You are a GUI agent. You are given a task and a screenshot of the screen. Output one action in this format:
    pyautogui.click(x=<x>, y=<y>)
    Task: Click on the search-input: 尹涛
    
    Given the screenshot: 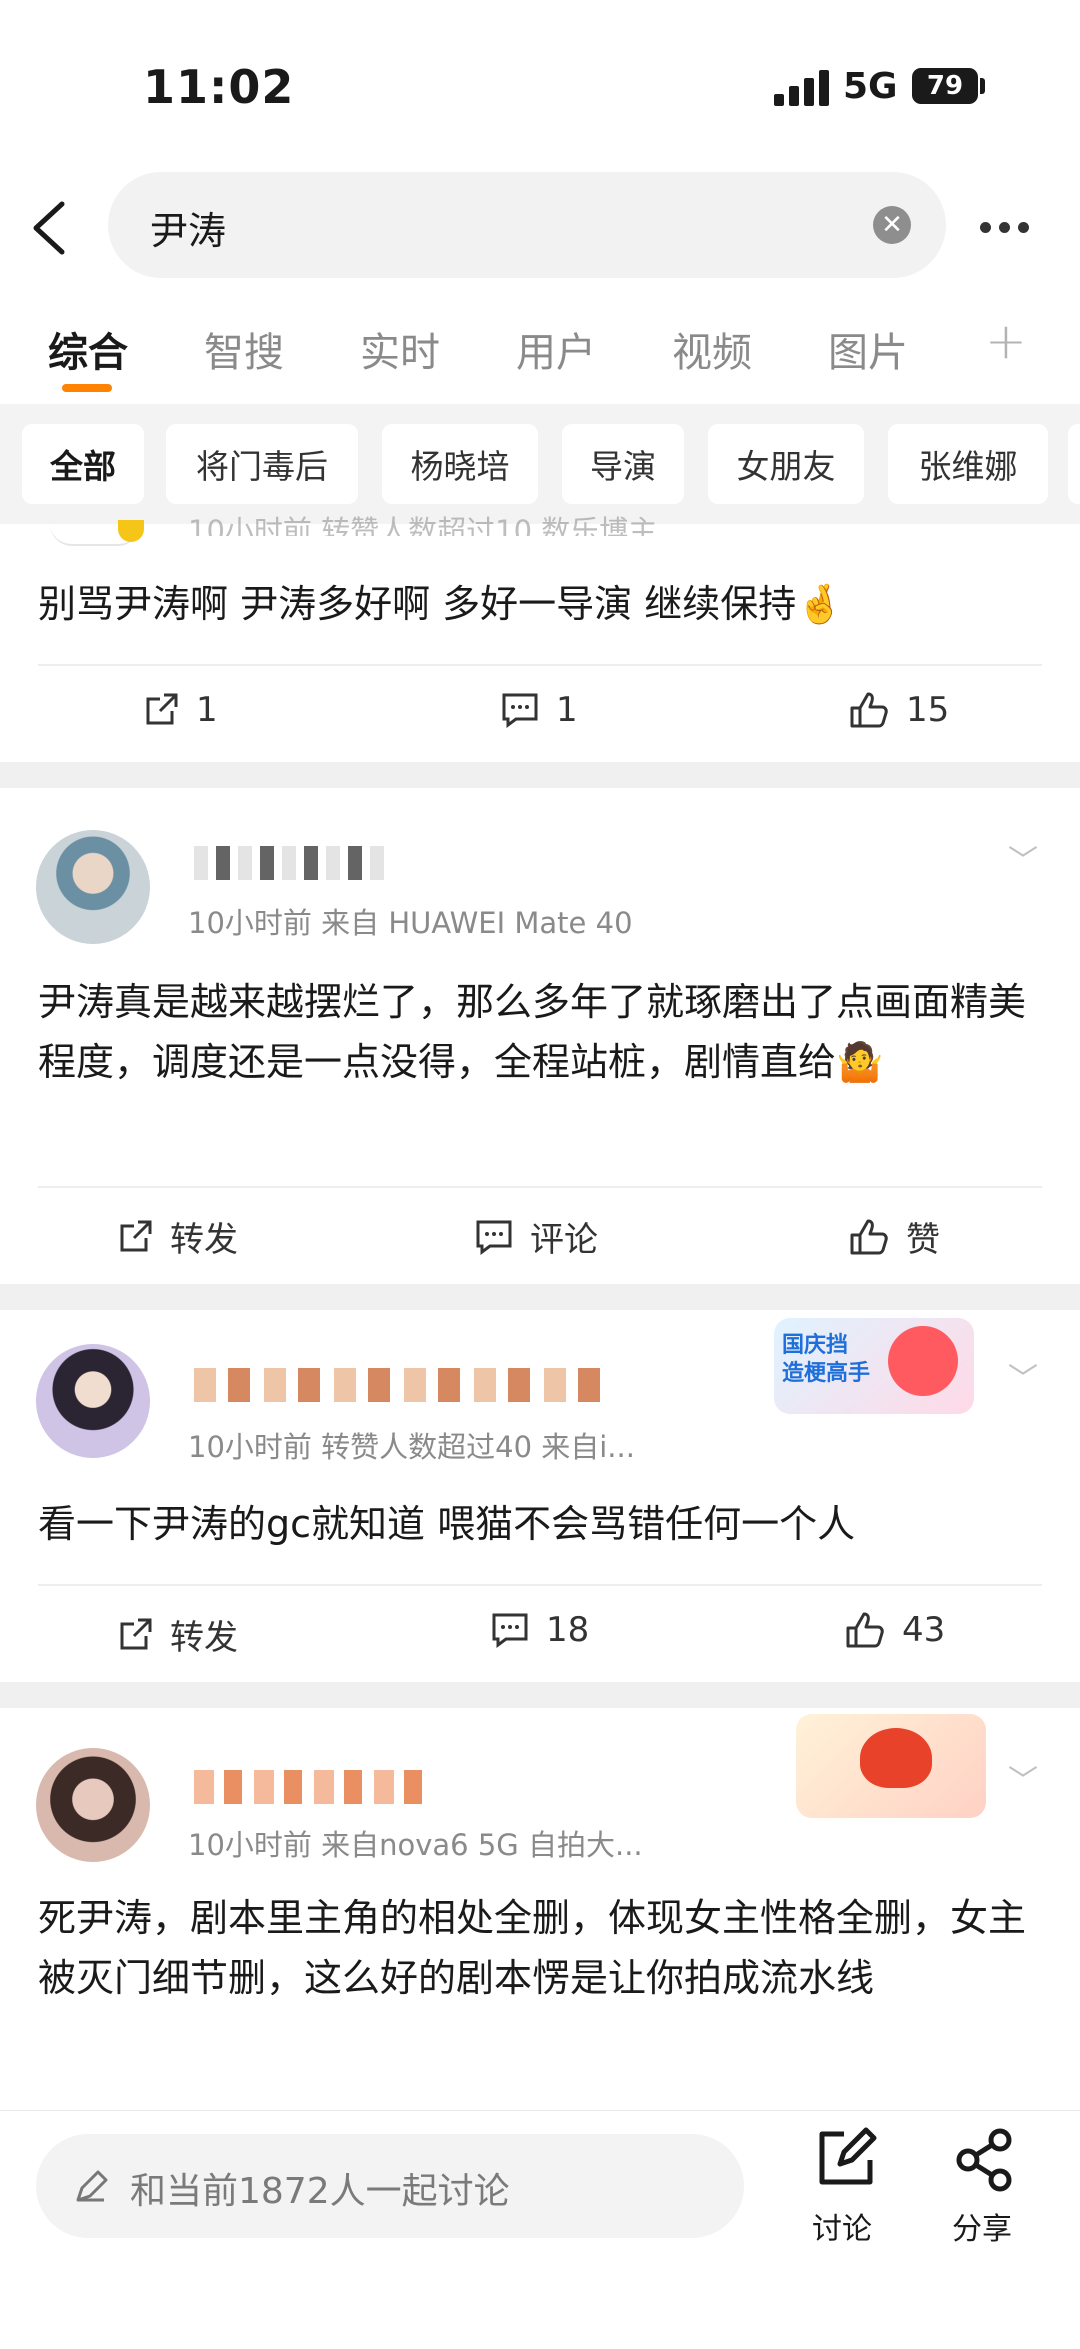 What is the action you would take?
    pyautogui.click(x=188, y=227)
    